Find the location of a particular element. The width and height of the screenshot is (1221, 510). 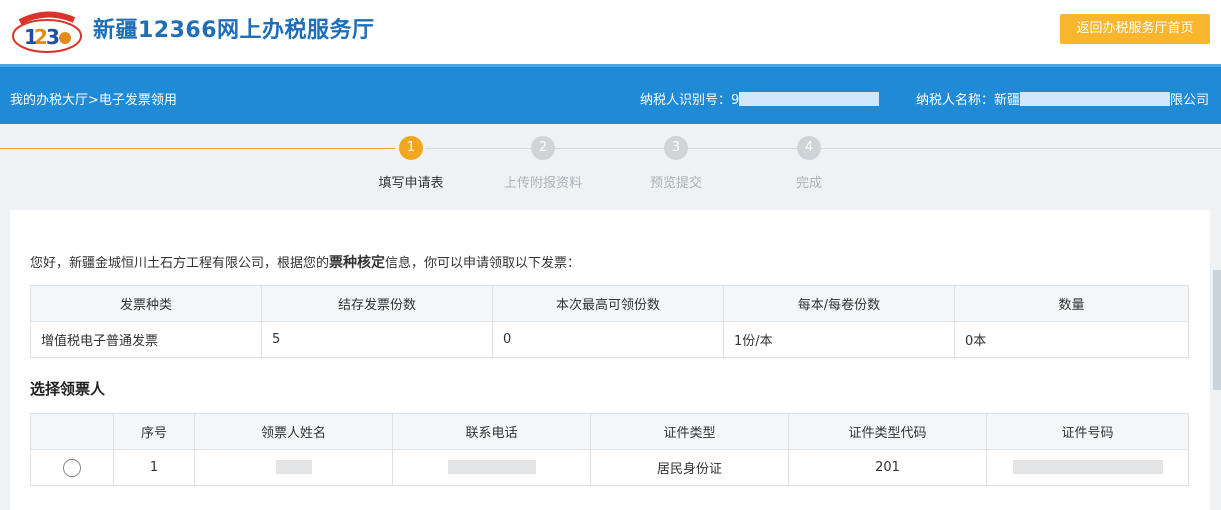

step-4-number: 4 is located at coordinates (809, 148).